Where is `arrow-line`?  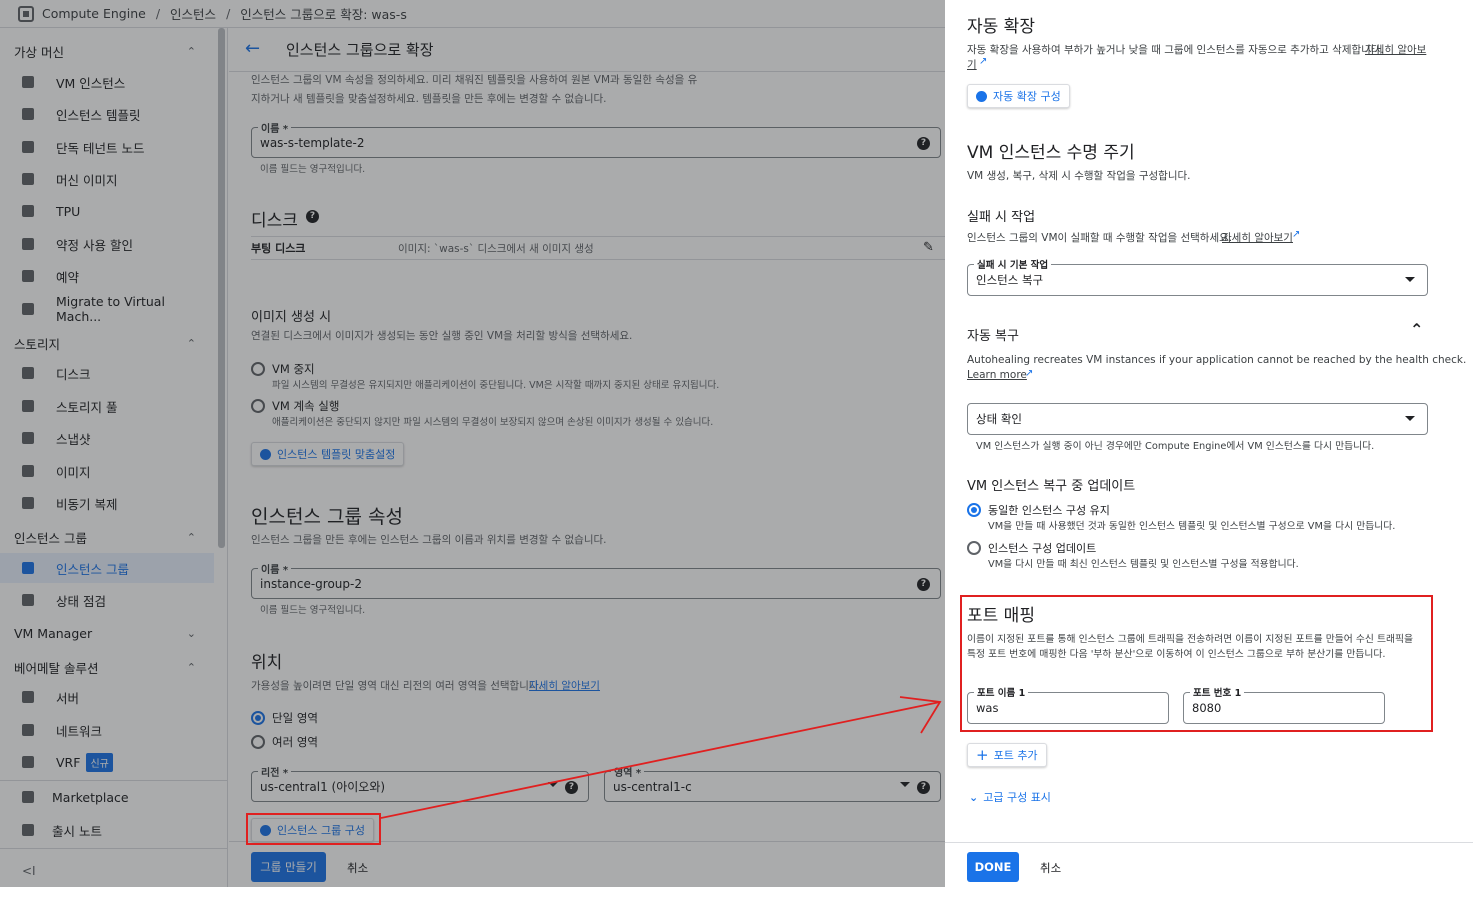 arrow-line is located at coordinates (660, 760).